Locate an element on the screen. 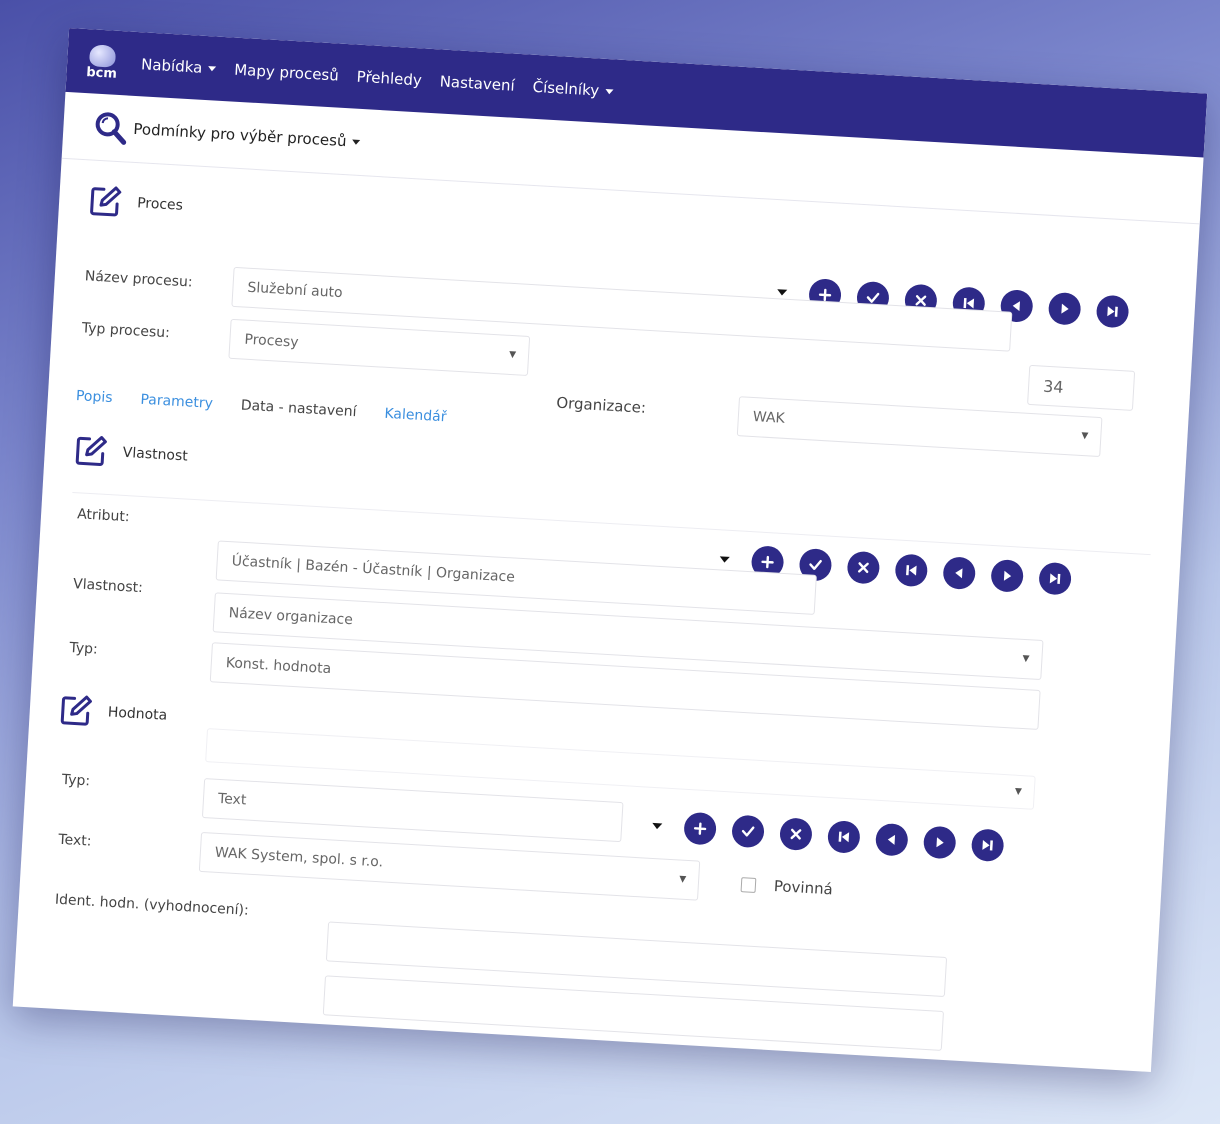 The width and height of the screenshot is (1220, 1124). search-icon is located at coordinates (111, 128).